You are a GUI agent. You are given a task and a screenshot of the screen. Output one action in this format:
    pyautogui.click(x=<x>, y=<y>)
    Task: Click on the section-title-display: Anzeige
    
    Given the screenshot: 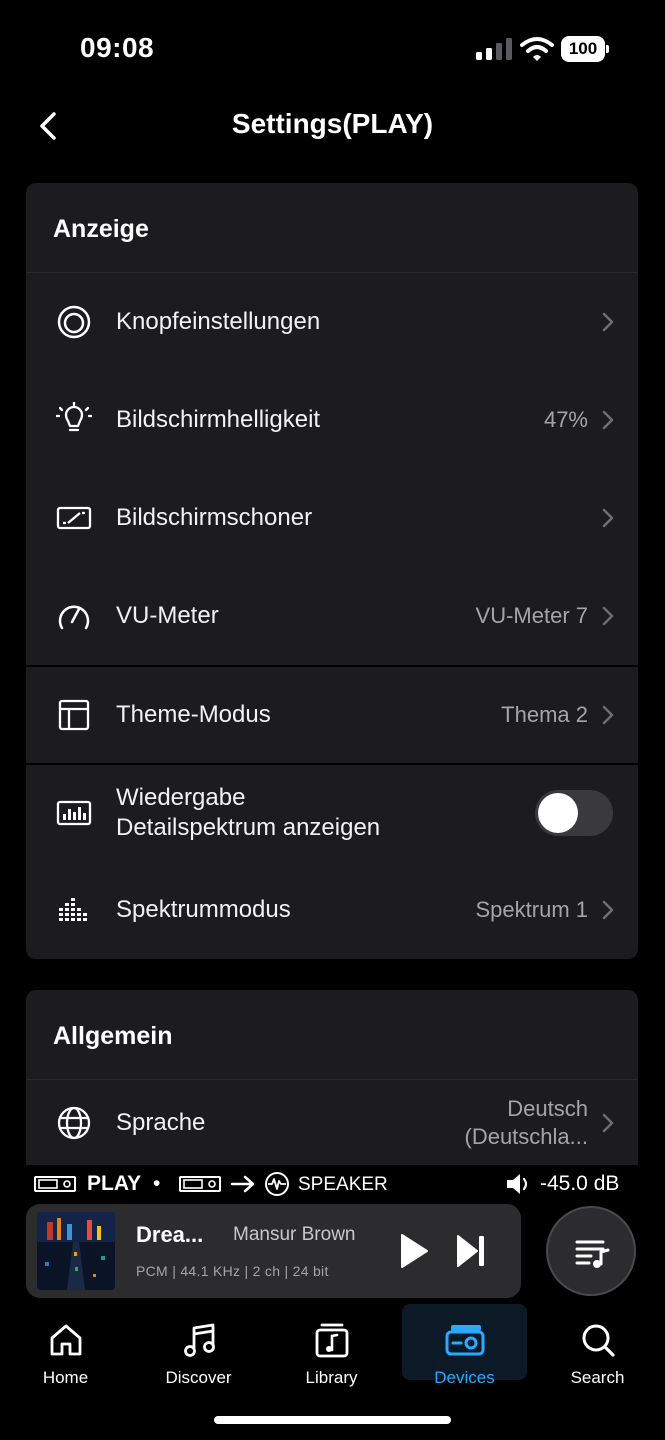 What is the action you would take?
    pyautogui.click(x=332, y=228)
    